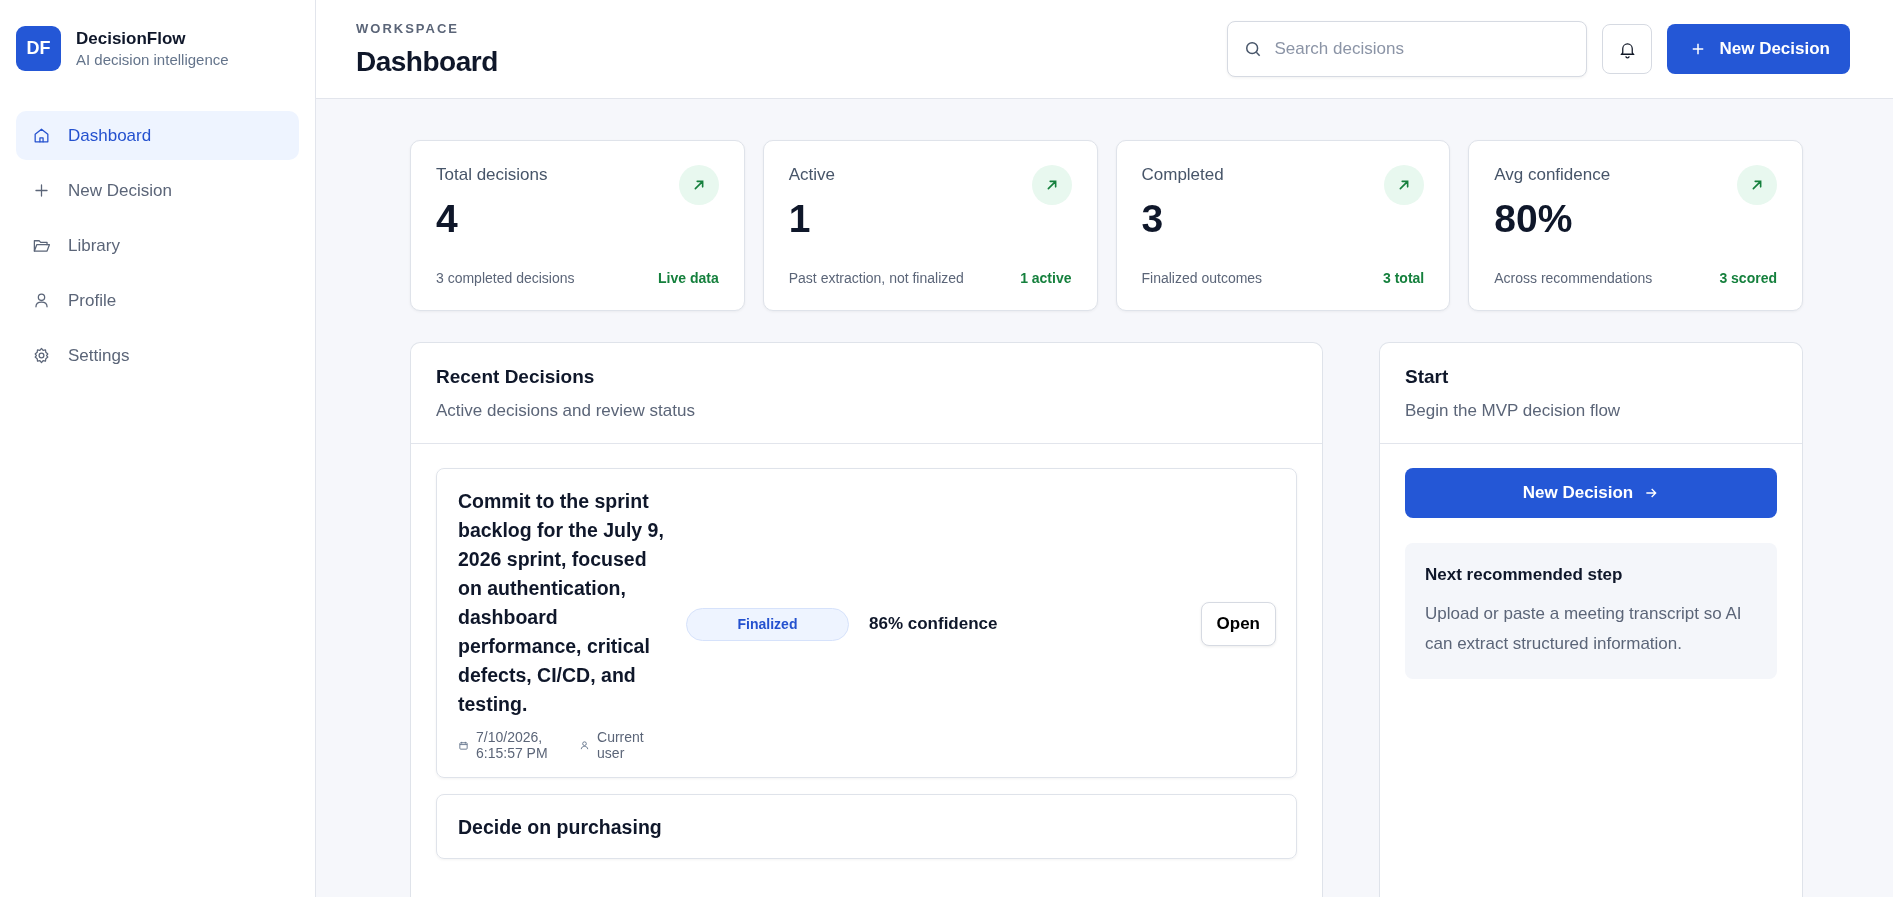 This screenshot has height=897, width=1893. I want to click on stat-label: Total decisions, so click(492, 175).